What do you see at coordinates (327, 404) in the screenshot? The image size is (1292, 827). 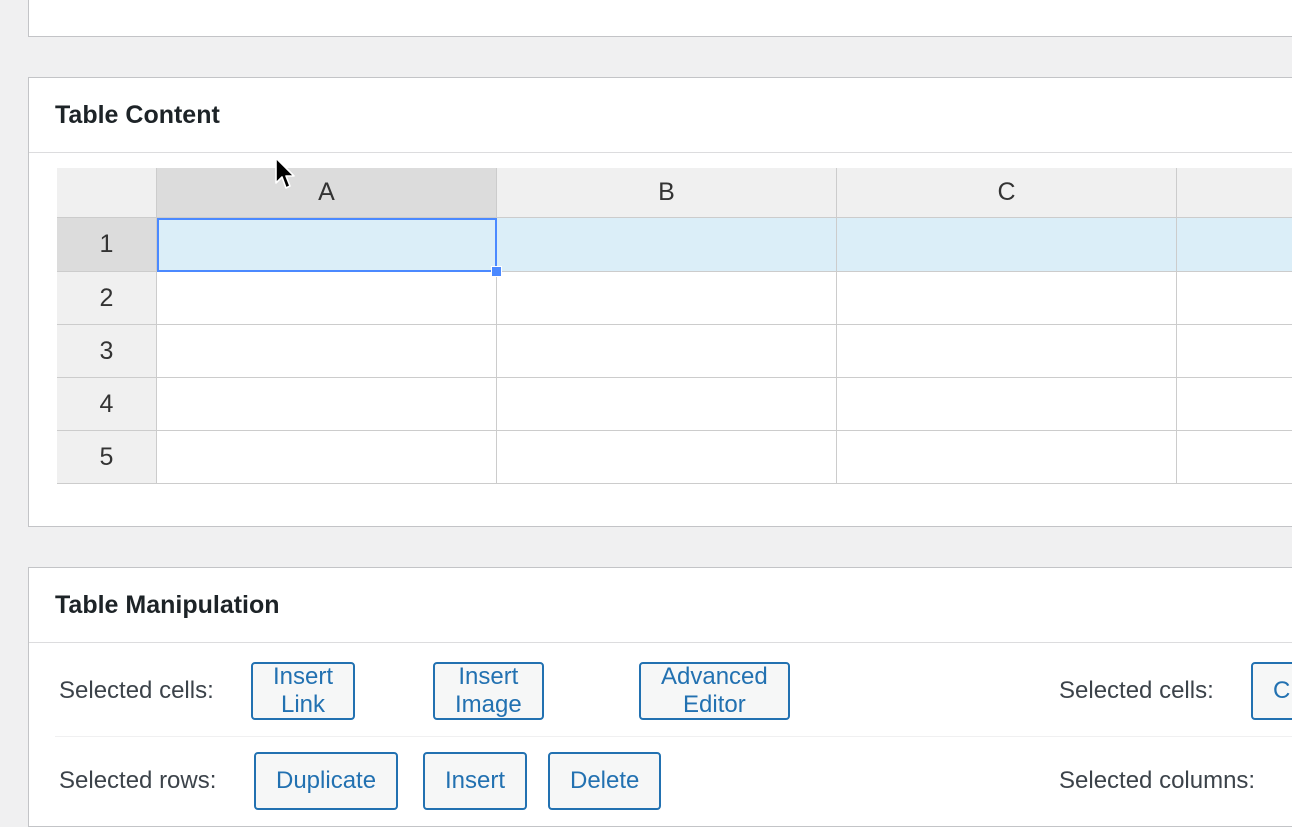 I see `cell-a4` at bounding box center [327, 404].